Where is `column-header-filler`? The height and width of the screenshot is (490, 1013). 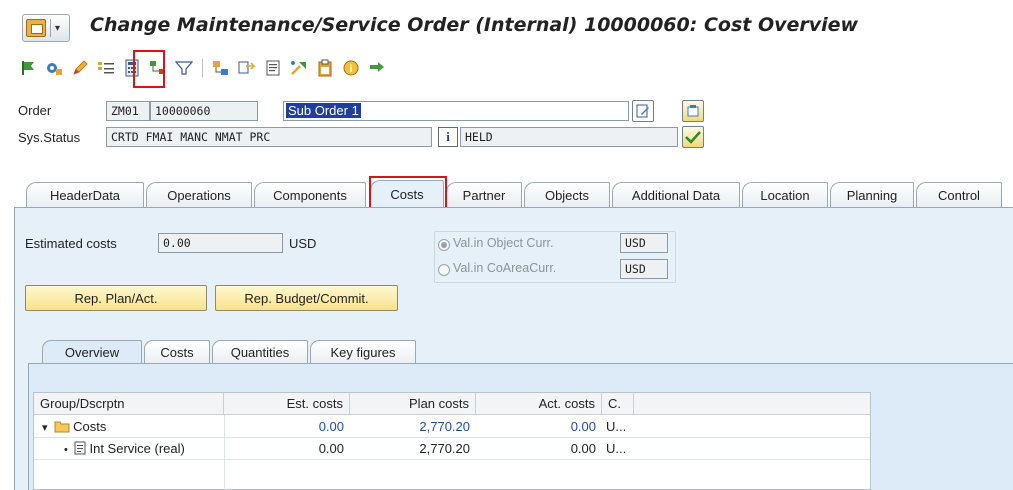 column-header-filler is located at coordinates (752, 404).